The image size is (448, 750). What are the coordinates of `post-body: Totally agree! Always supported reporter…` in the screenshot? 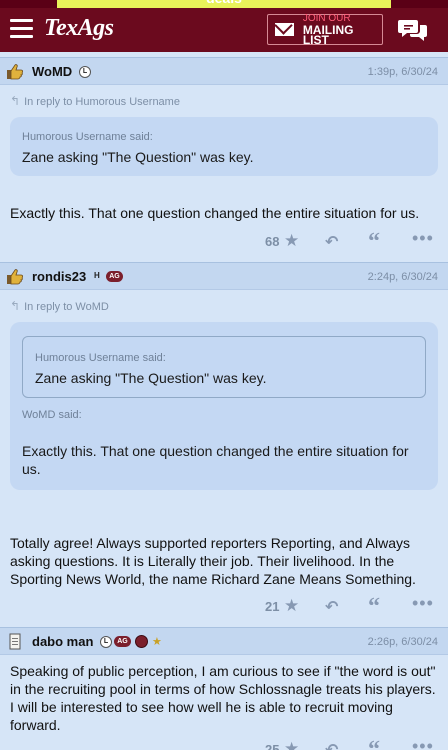 It's located at (213, 561).